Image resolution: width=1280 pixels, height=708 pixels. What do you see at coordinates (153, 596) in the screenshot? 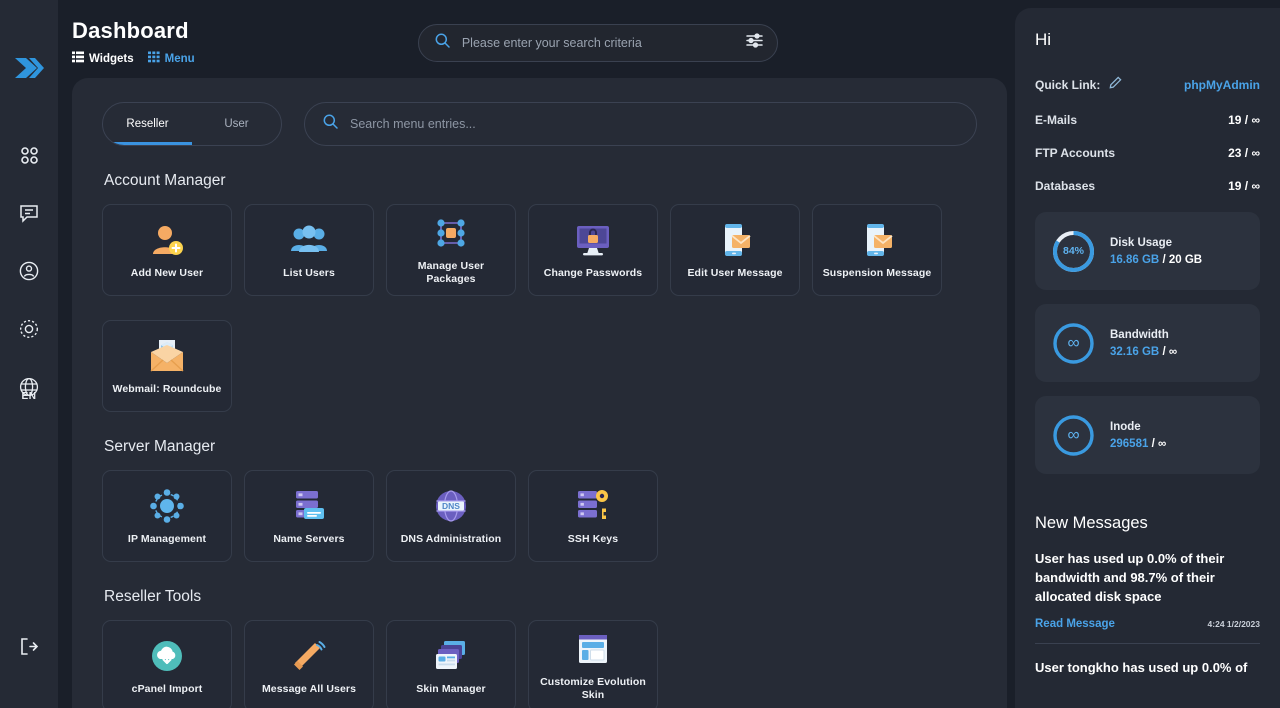
I see `section-title-reseller-tools: Reseller Tools` at bounding box center [153, 596].